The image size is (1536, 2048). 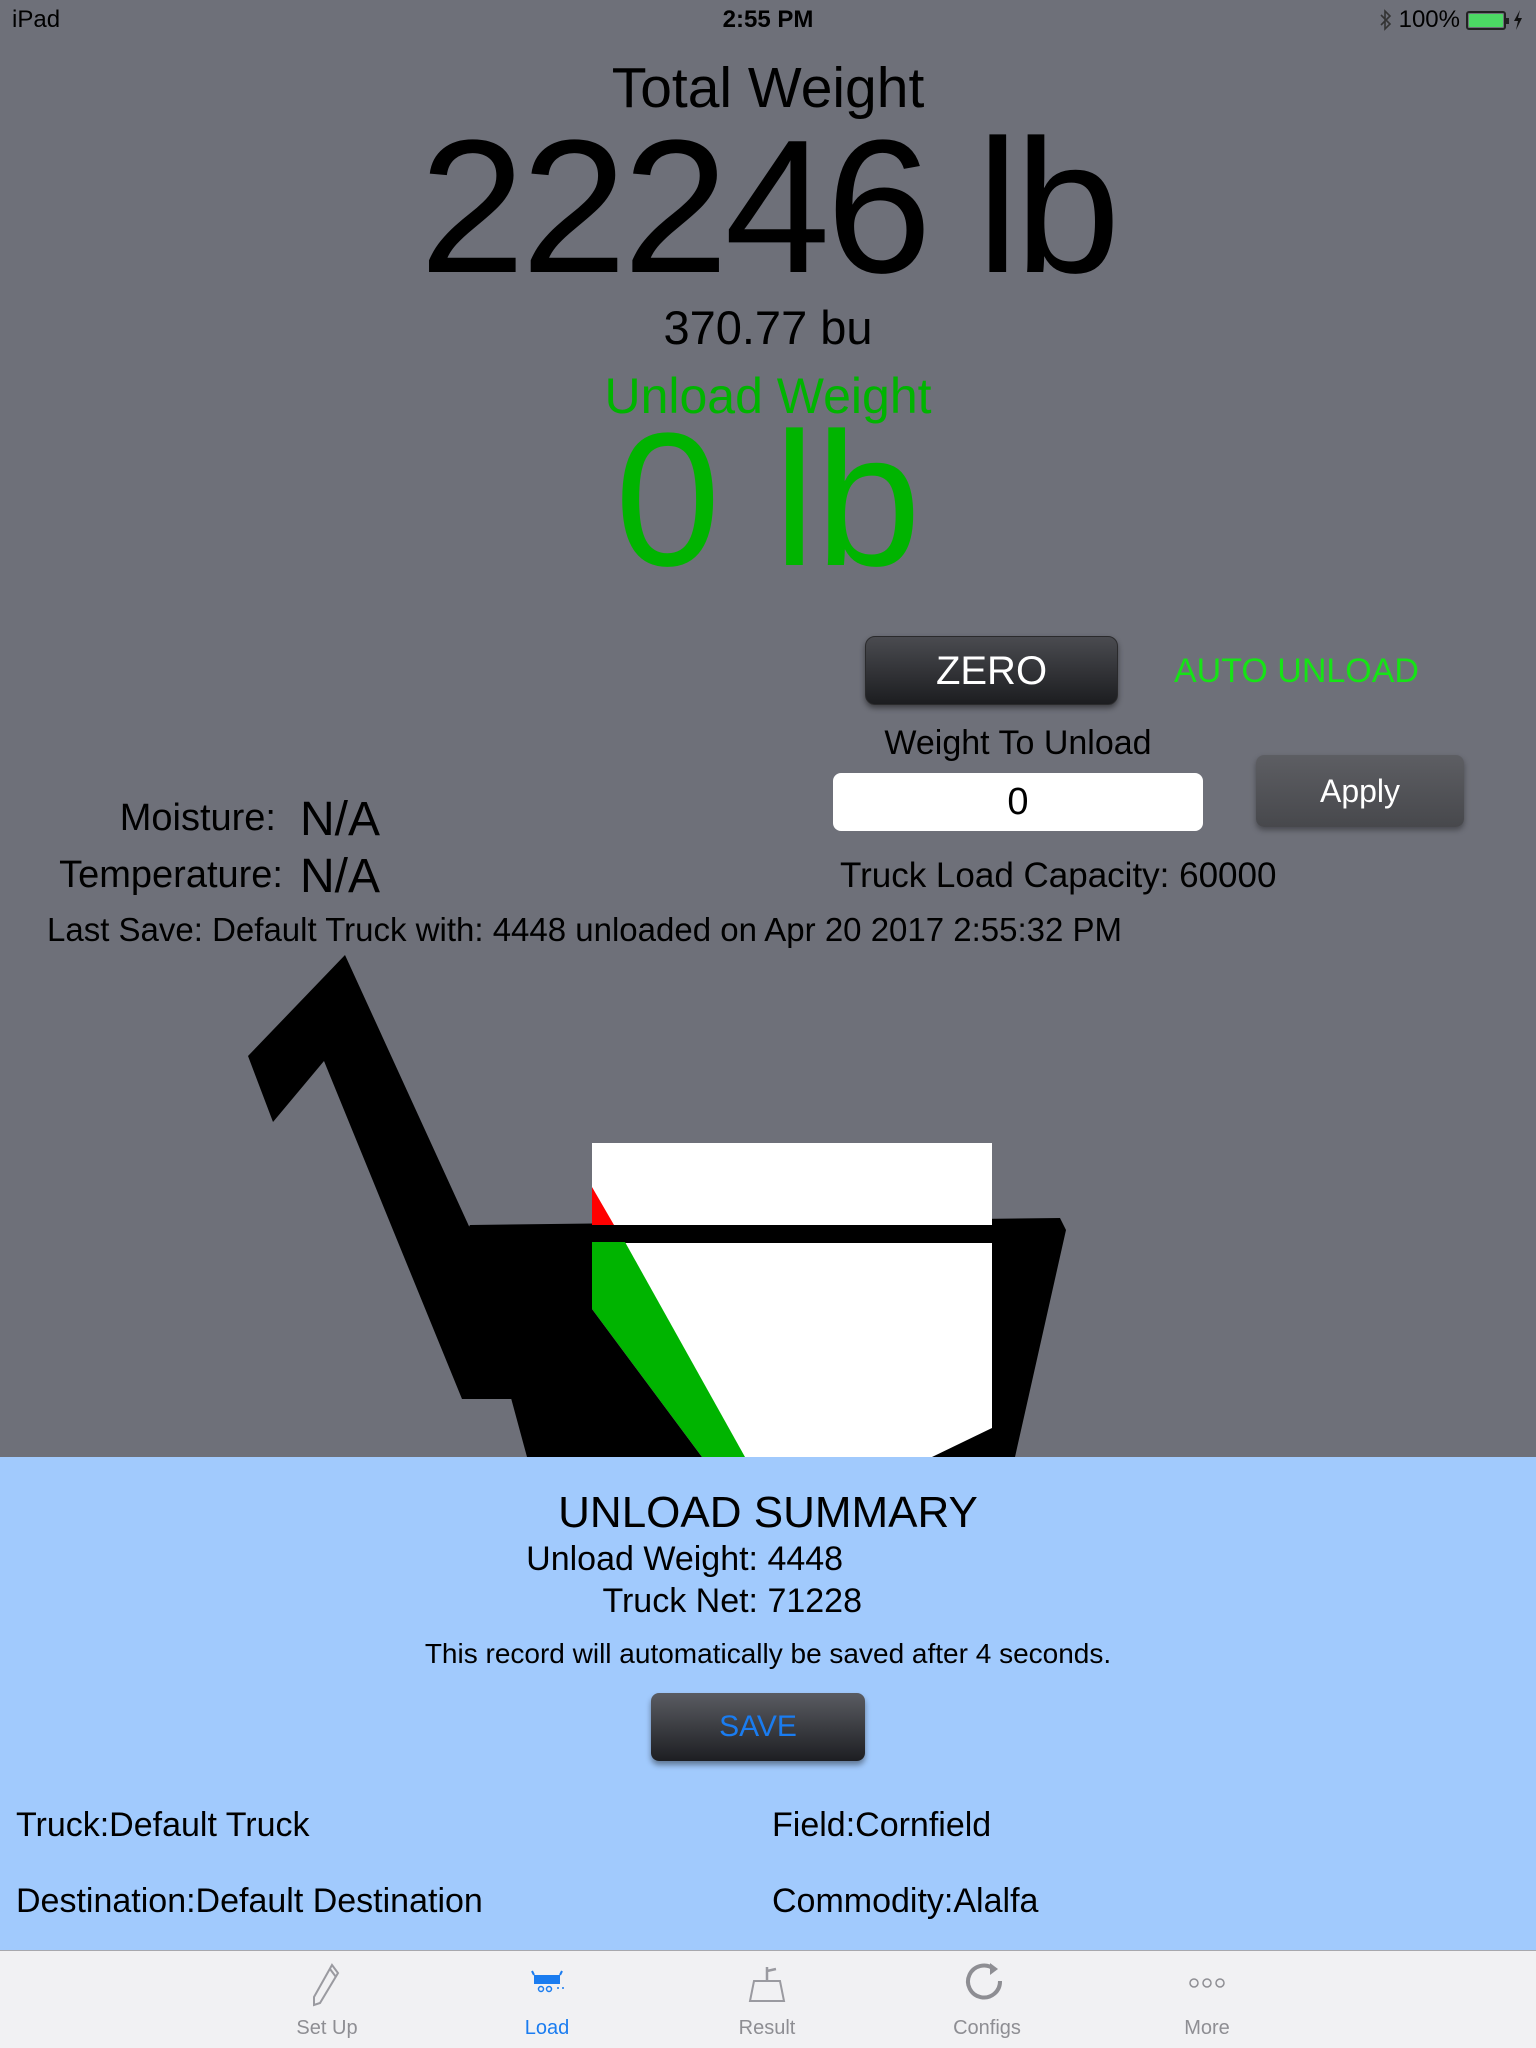 What do you see at coordinates (326, 1985) in the screenshot?
I see `pencil-icon` at bounding box center [326, 1985].